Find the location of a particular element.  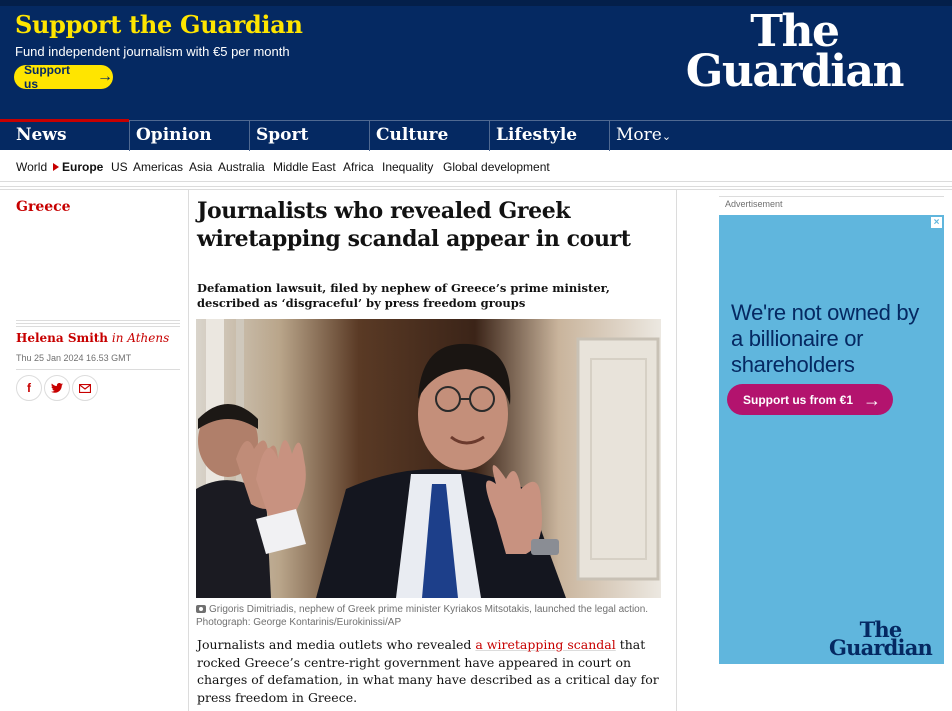

twitter-icon is located at coordinates (57, 388).